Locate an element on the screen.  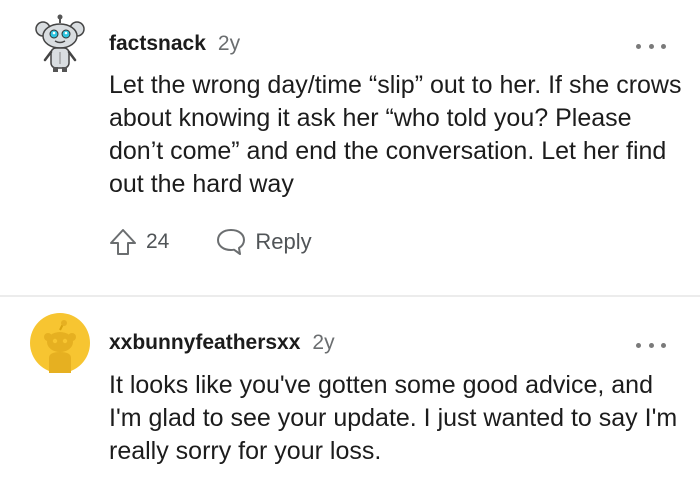
username-link: factsnack is located at coordinates (157, 43).